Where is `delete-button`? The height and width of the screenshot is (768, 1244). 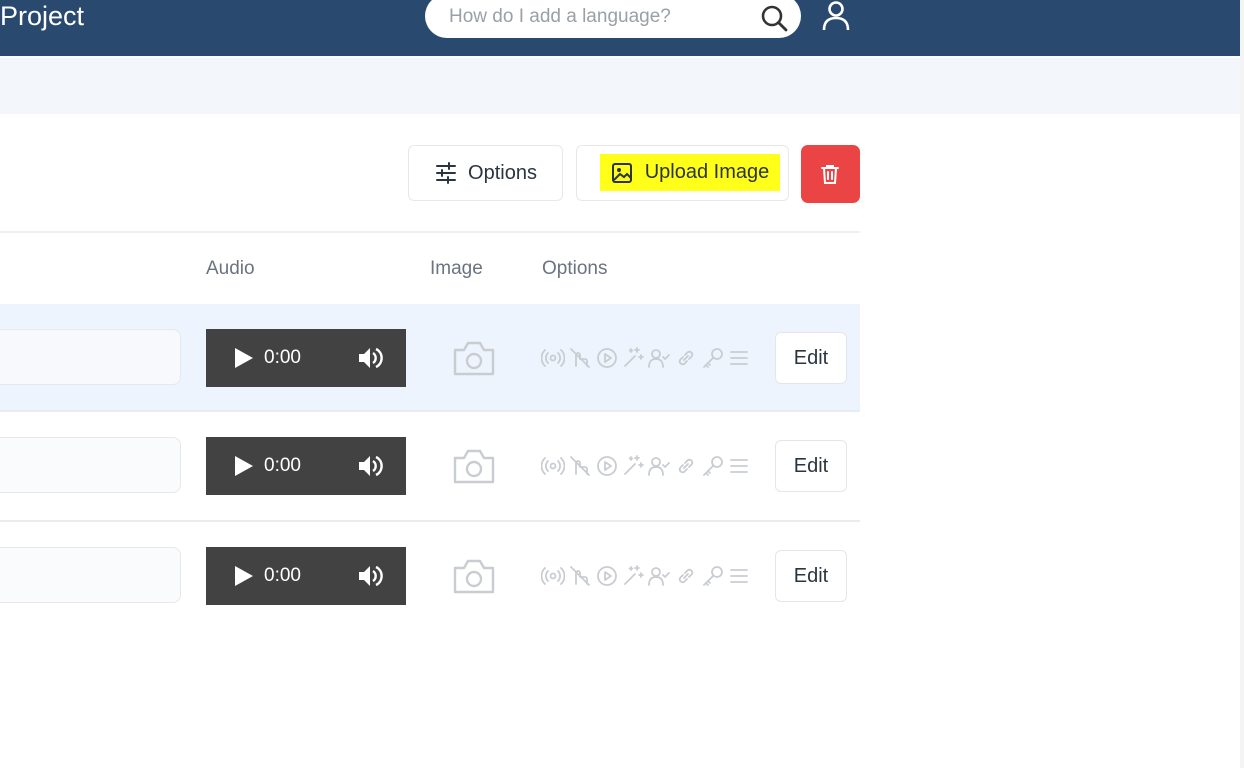 delete-button is located at coordinates (830, 174).